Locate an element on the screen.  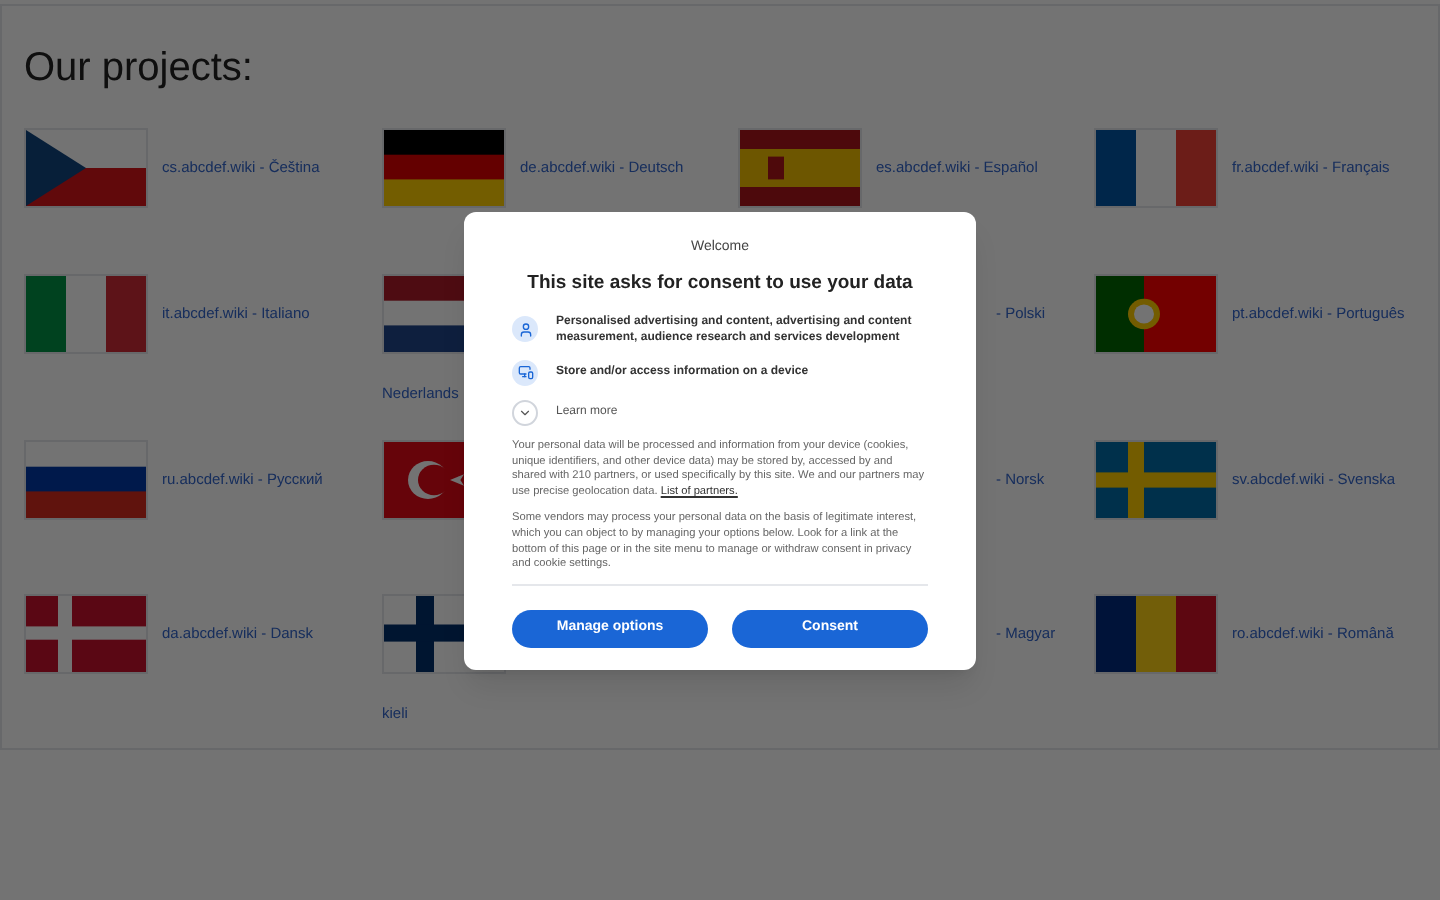
person-icon is located at coordinates (525, 329).